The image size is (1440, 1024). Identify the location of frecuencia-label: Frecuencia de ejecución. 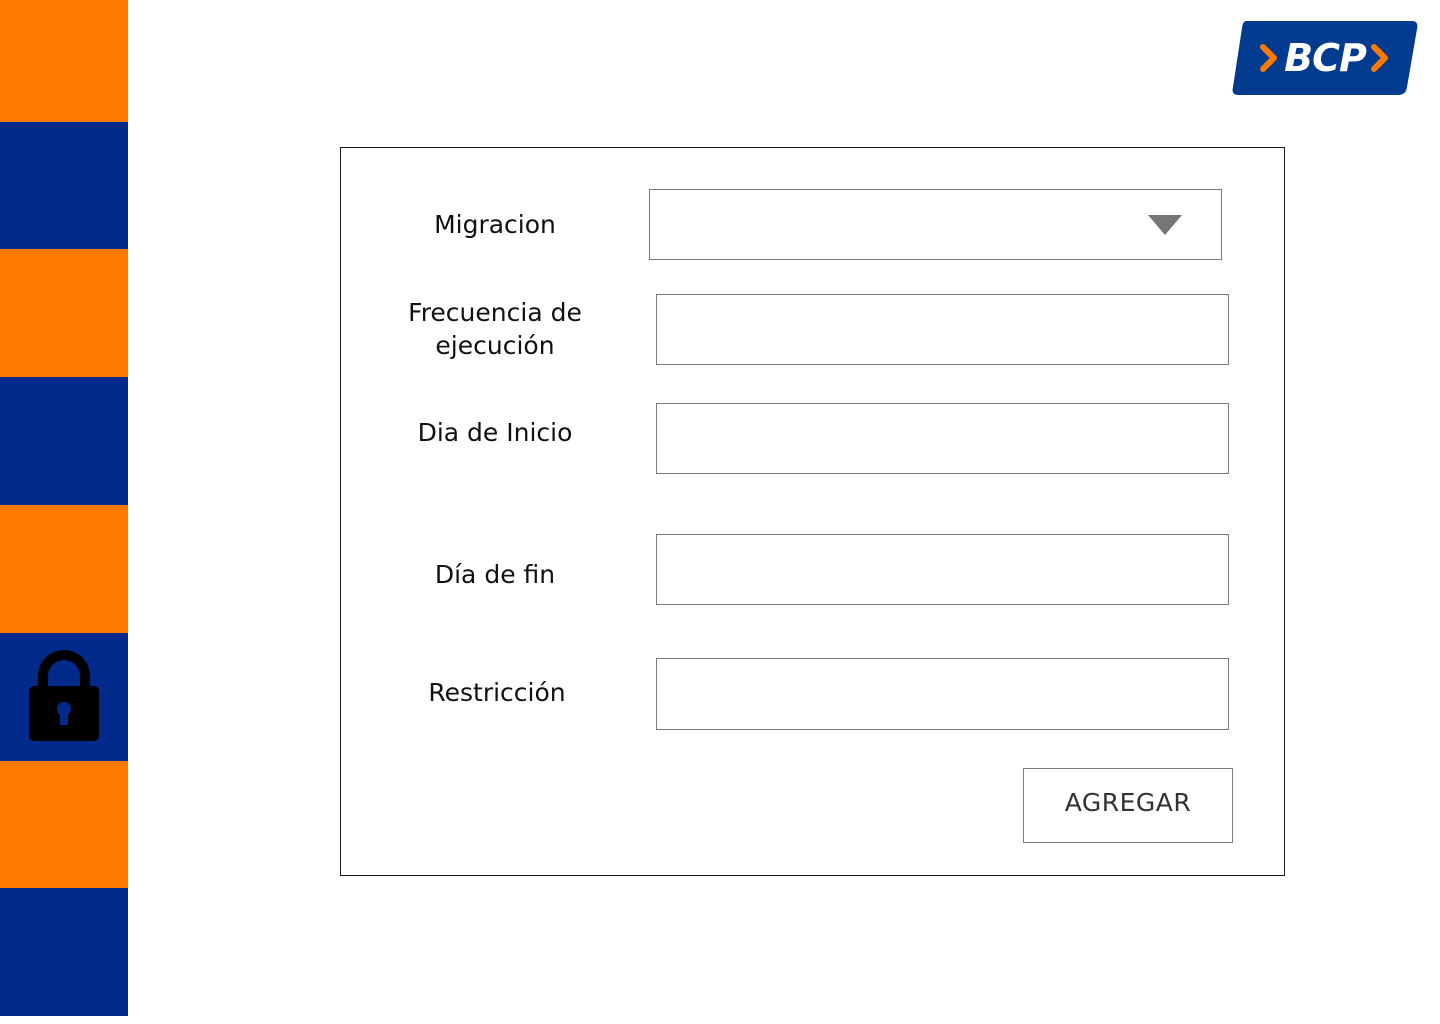
(495, 329).